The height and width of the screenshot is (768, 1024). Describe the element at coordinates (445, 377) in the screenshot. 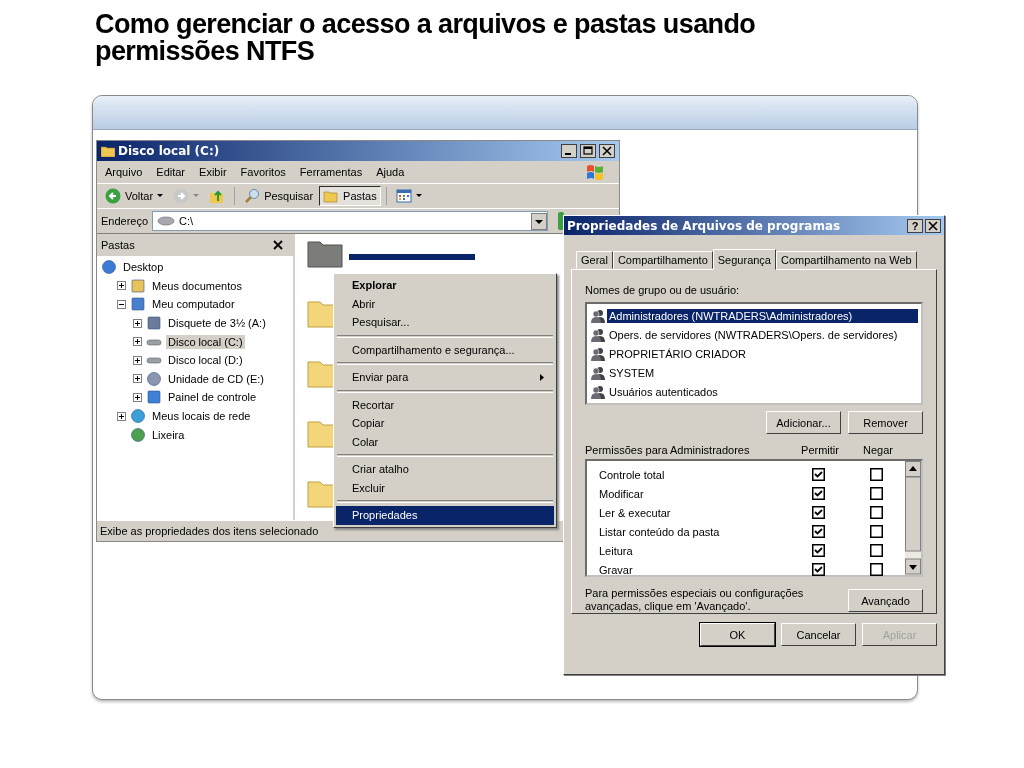

I see `menu-item: Enviar para` at that location.